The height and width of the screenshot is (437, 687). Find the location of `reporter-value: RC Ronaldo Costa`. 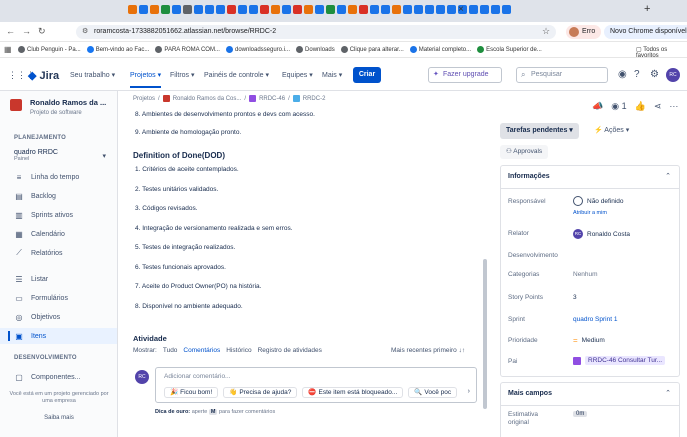

reporter-value: RC Ronaldo Costa is located at coordinates (601, 234).